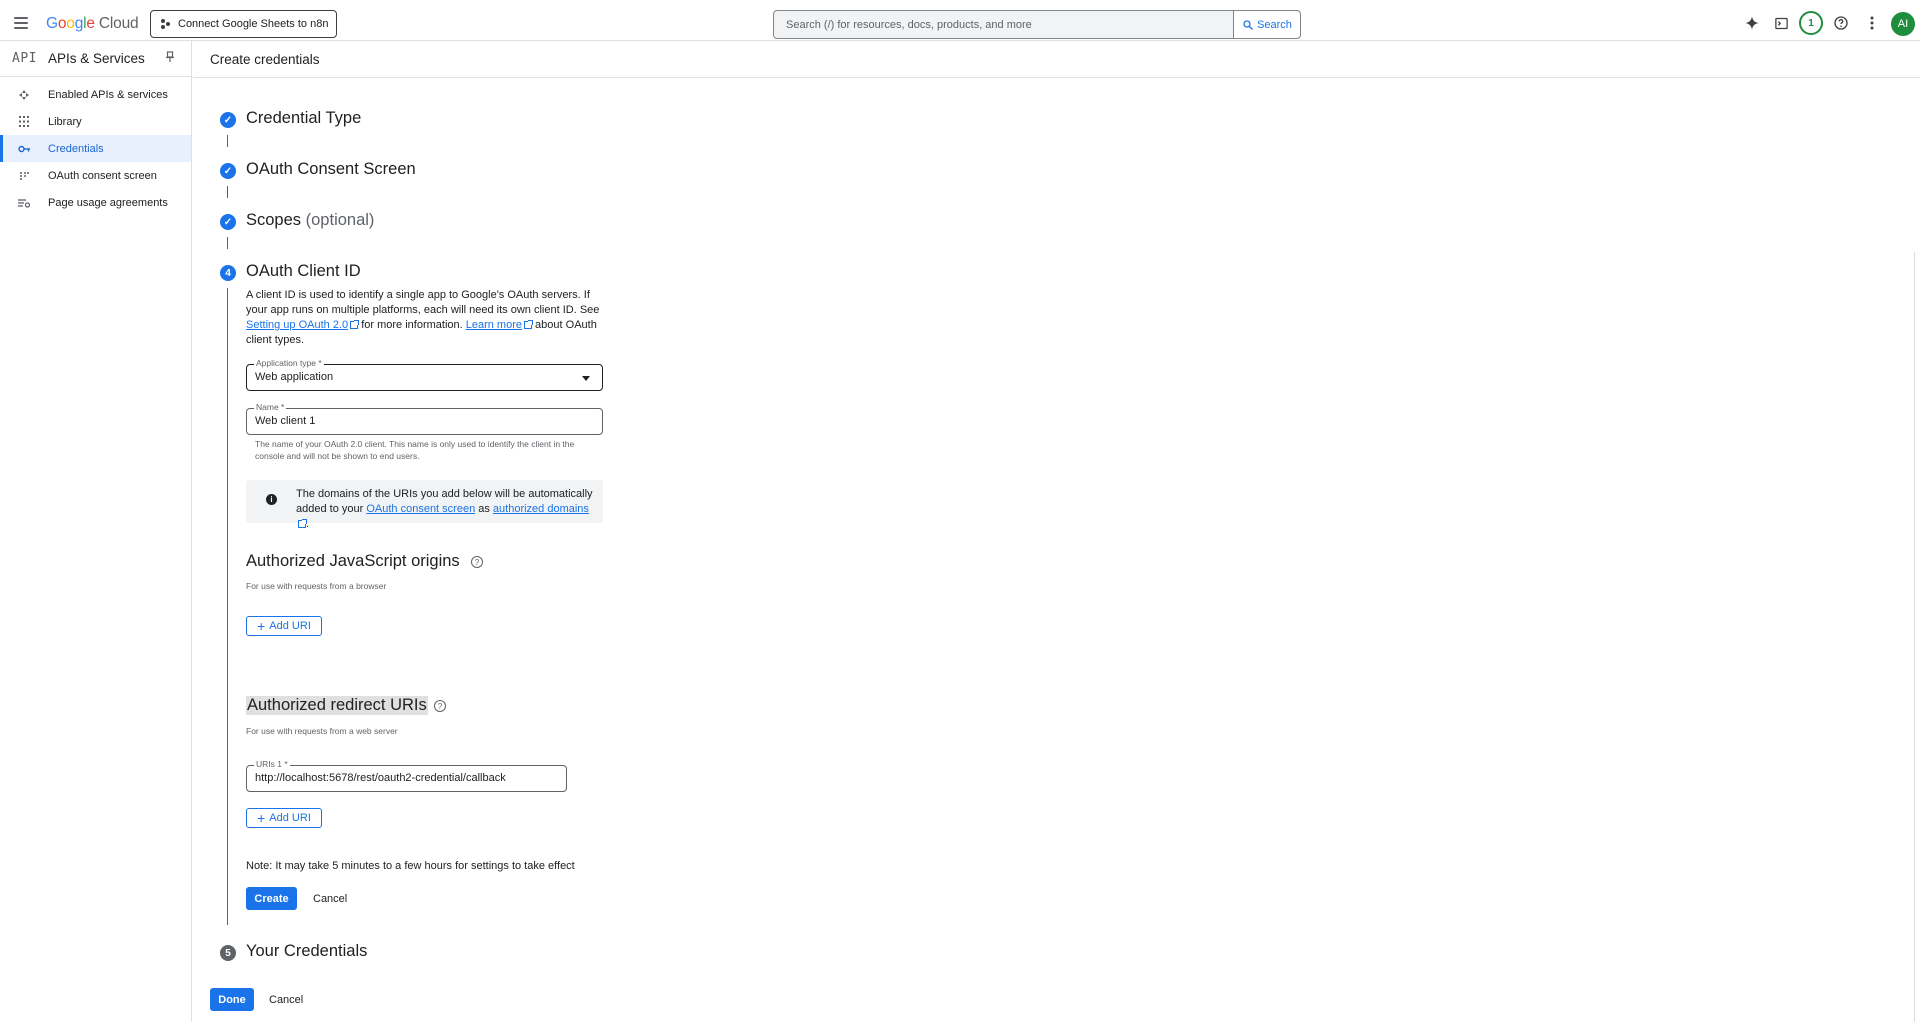  What do you see at coordinates (440, 706) in the screenshot?
I see `redirect-uris-help-icon: ?` at bounding box center [440, 706].